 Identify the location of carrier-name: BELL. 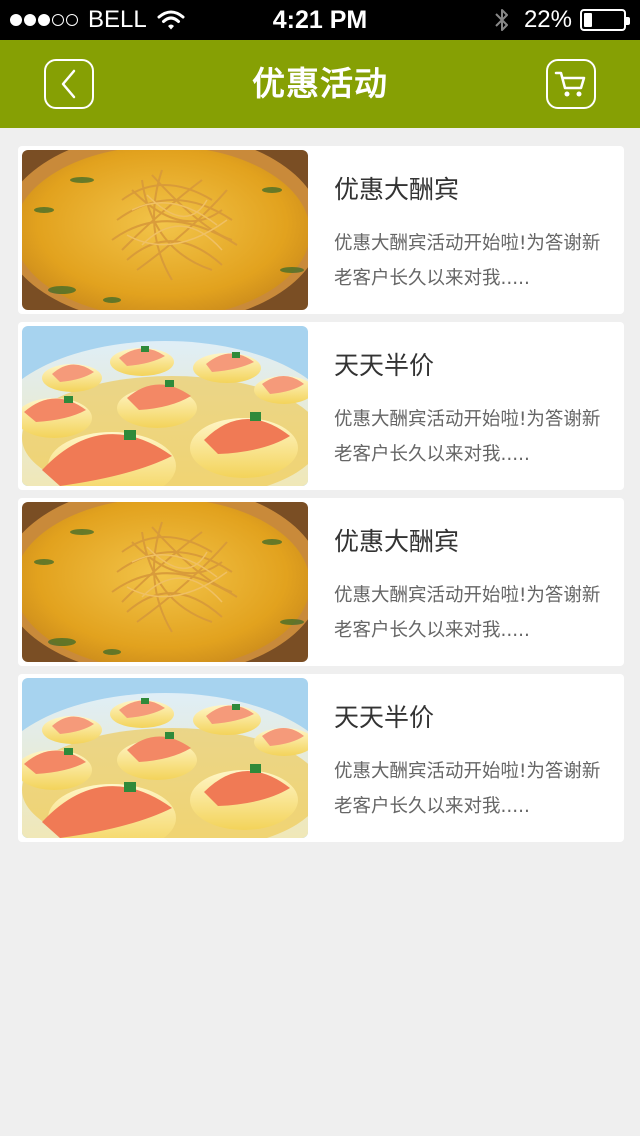
(117, 19).